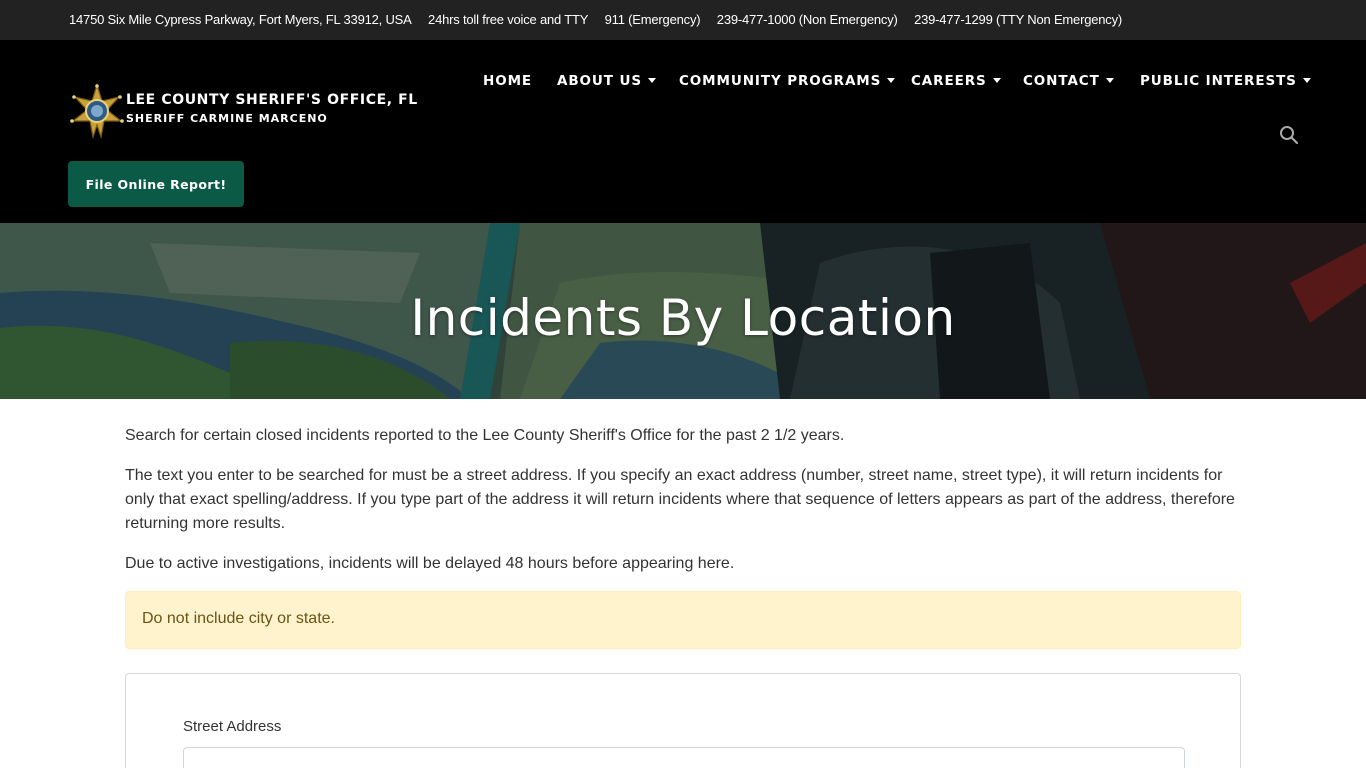 The height and width of the screenshot is (768, 1366). What do you see at coordinates (232, 726) in the screenshot?
I see `street-address-label: Street Address` at bounding box center [232, 726].